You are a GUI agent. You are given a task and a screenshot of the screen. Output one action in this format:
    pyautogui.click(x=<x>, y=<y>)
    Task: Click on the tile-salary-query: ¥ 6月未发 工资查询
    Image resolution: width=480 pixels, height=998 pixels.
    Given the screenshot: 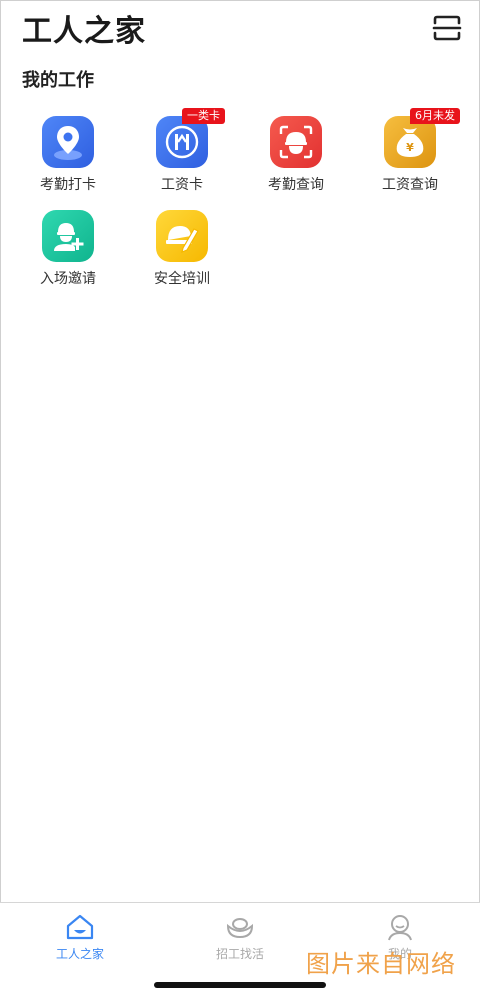 What is the action you would take?
    pyautogui.click(x=410, y=153)
    